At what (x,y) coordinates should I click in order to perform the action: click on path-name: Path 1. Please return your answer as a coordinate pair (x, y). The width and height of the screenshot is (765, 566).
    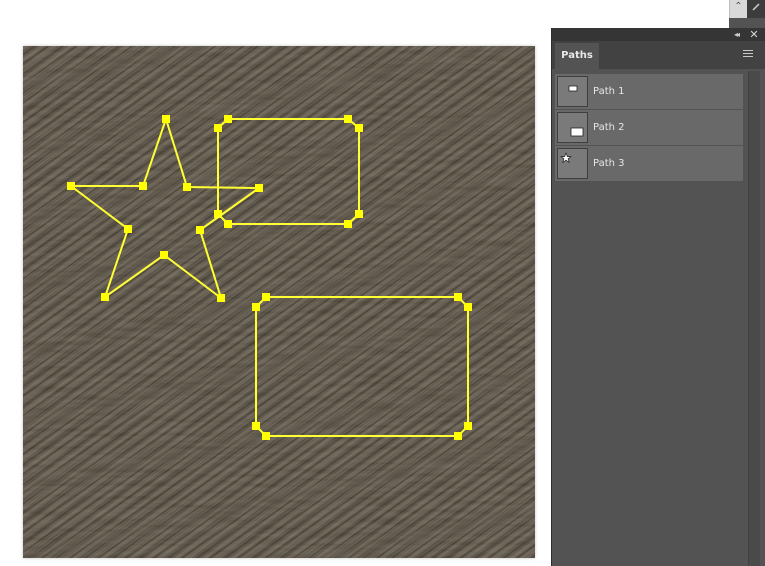
    Looking at the image, I should click on (609, 91).